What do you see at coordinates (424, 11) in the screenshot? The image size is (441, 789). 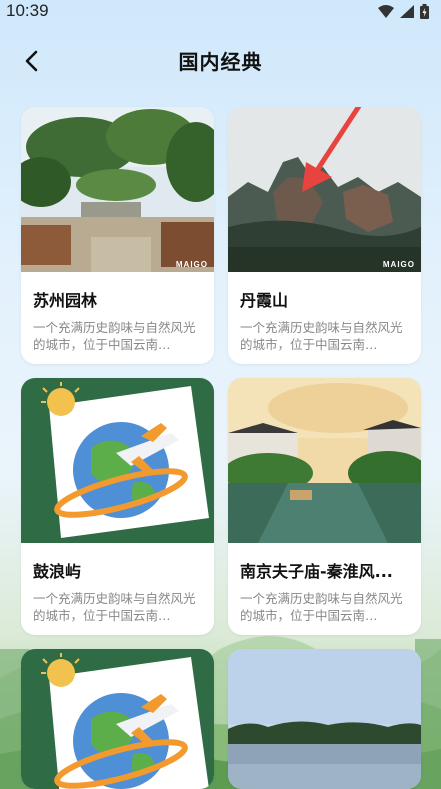 I see `battery-charging-icon` at bounding box center [424, 11].